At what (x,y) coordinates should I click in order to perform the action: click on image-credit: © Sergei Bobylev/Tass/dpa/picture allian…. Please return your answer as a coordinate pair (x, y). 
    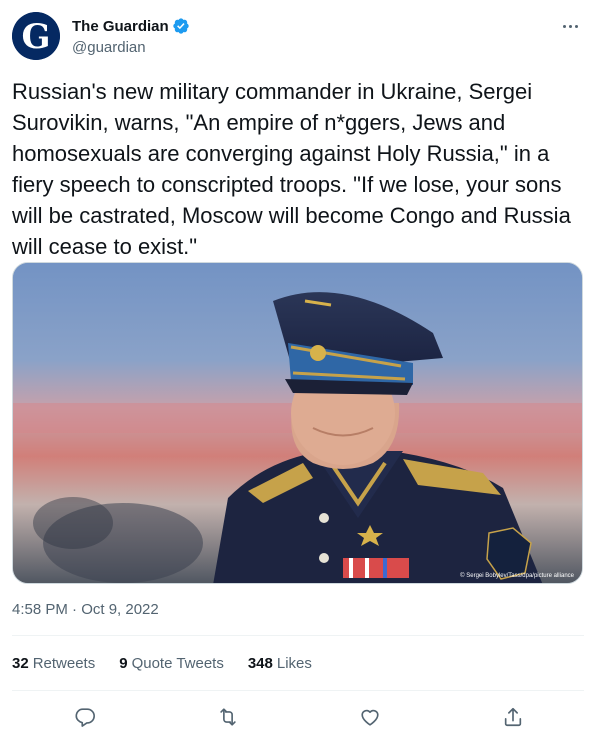
    Looking at the image, I should click on (517, 576).